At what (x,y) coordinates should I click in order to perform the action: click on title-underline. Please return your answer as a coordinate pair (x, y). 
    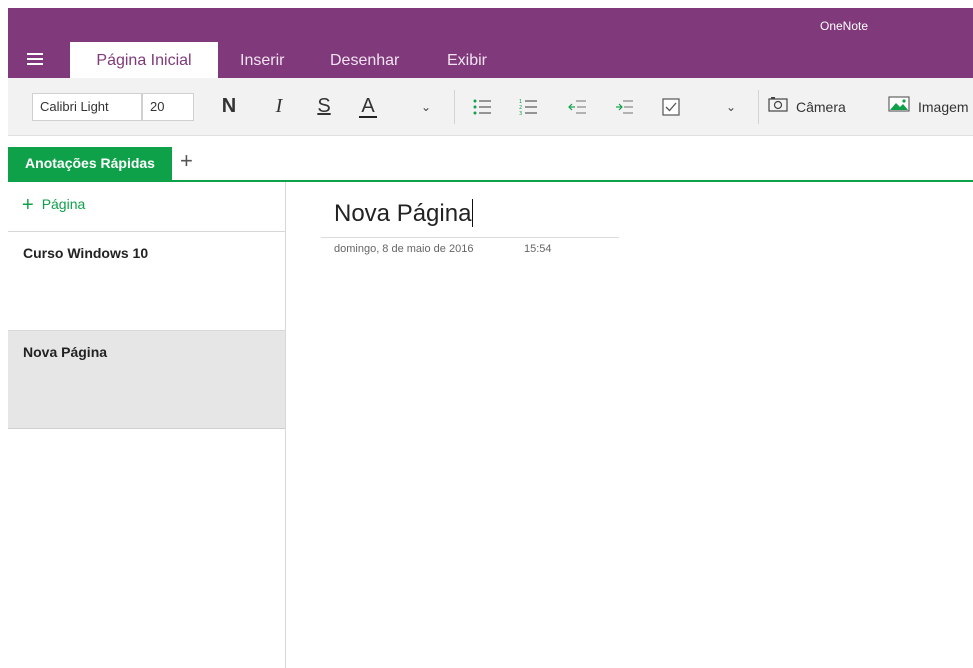
    Looking at the image, I should click on (470, 237).